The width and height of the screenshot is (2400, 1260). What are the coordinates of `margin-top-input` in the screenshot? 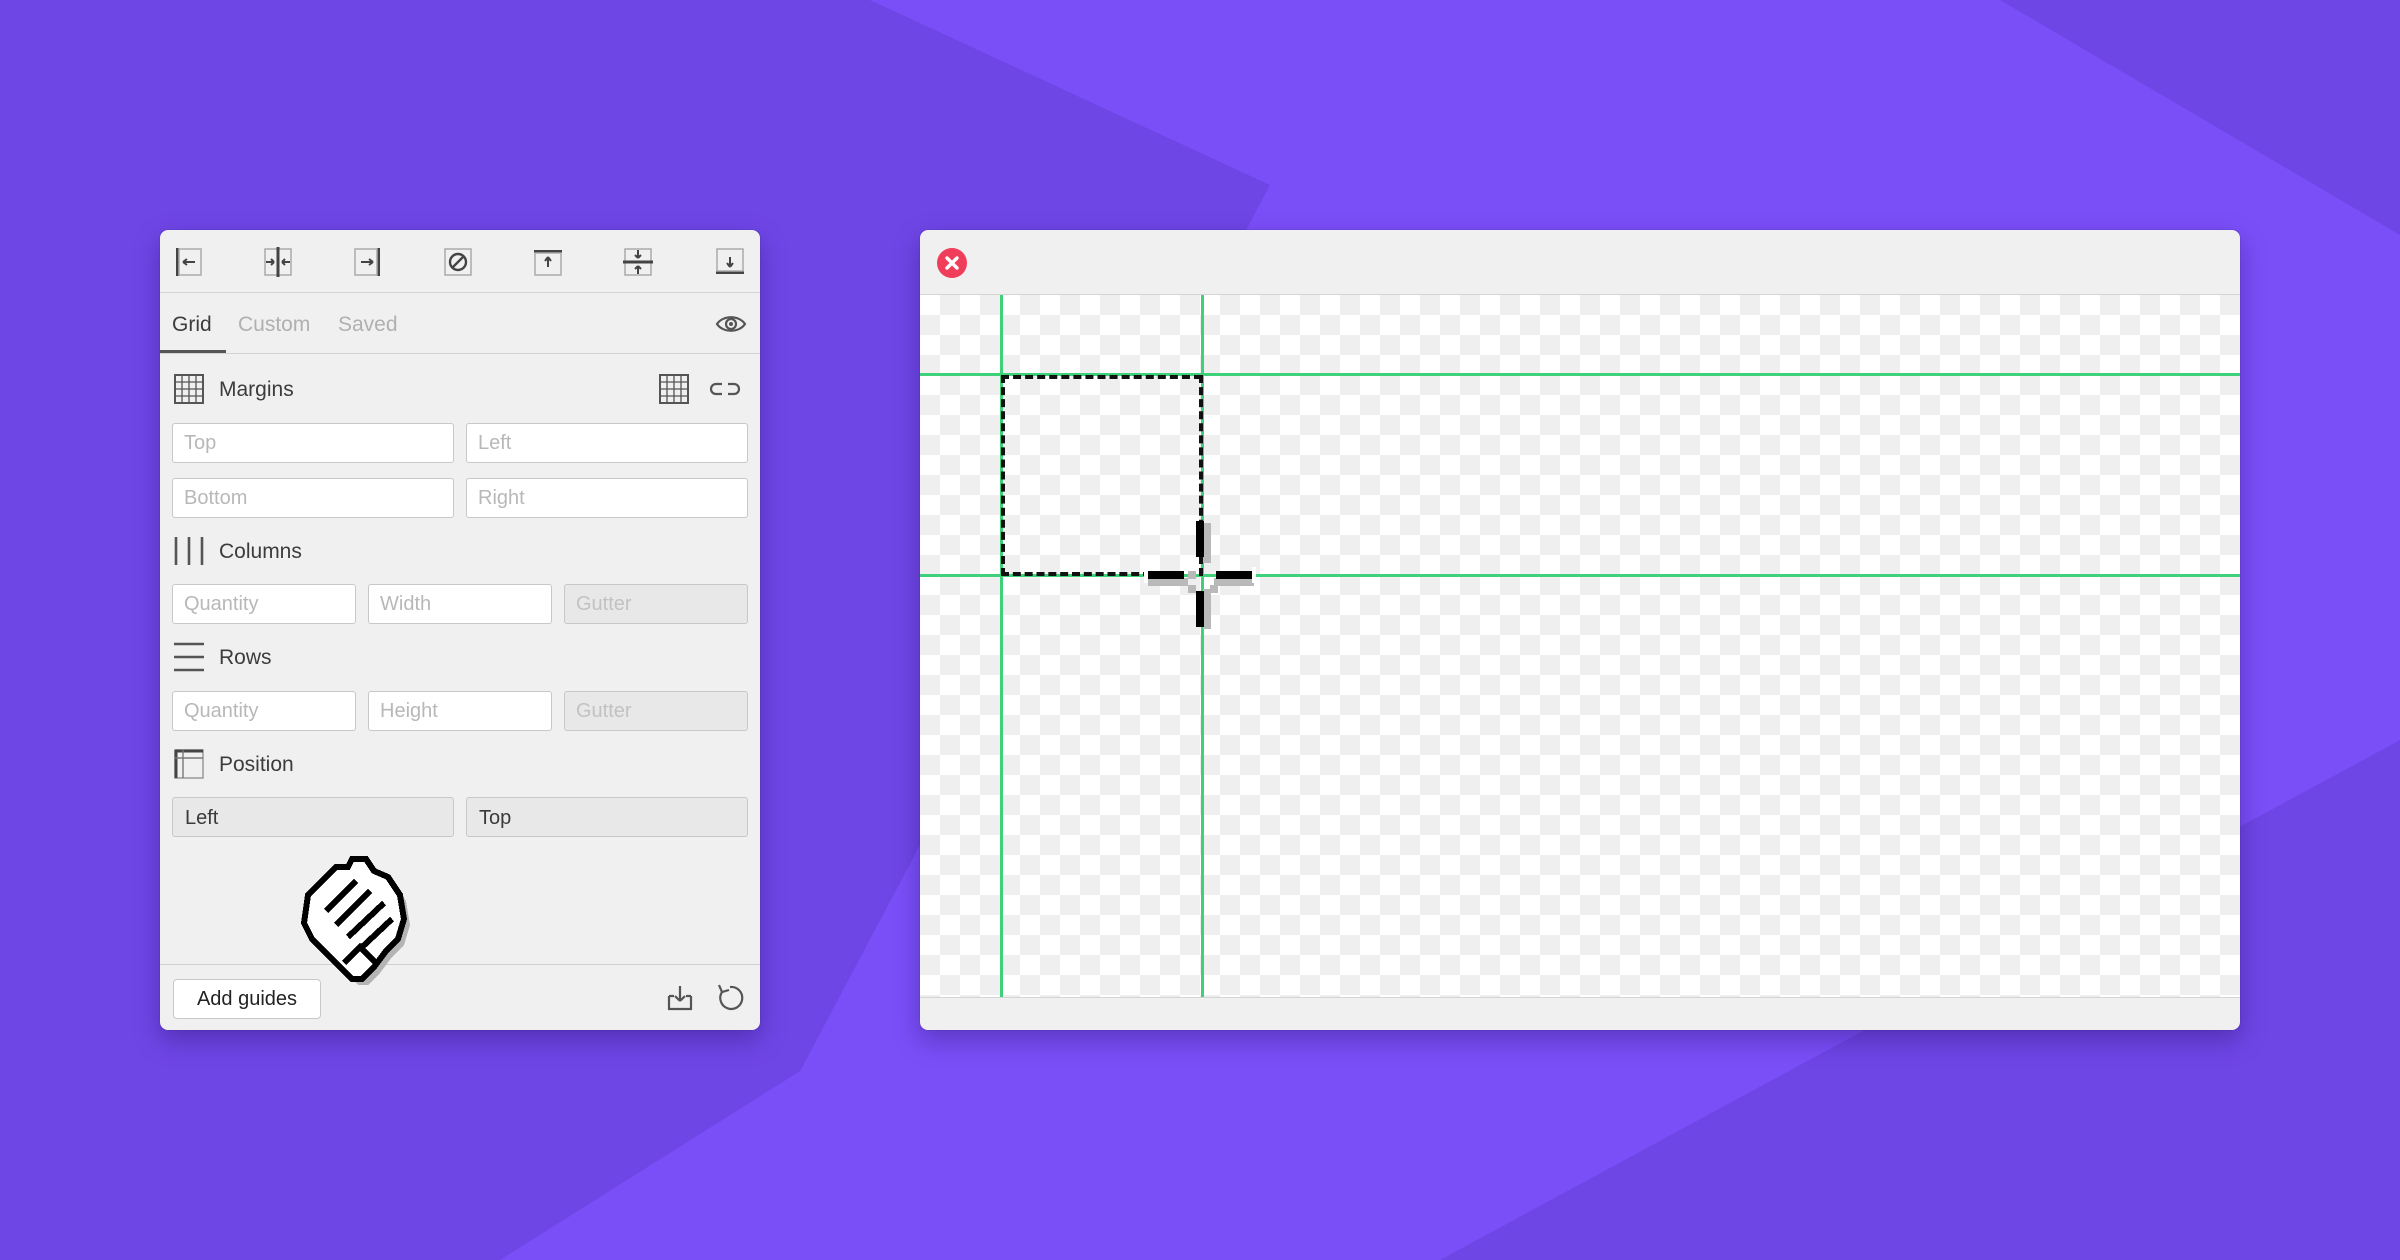 It's located at (313, 443).